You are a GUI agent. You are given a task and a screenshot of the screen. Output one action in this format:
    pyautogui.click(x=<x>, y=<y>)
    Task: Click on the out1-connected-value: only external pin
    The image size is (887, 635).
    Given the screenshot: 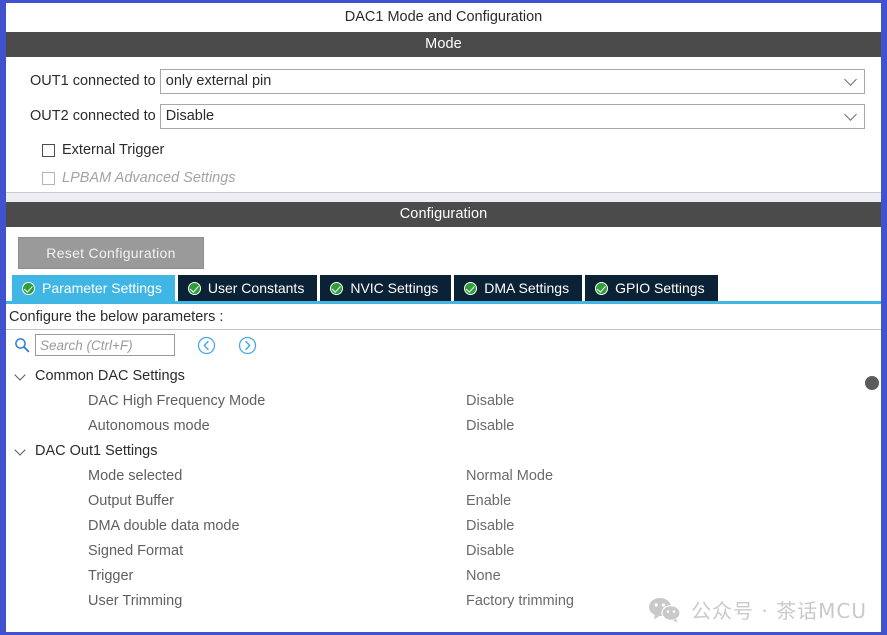 What is the action you would take?
    pyautogui.click(x=218, y=81)
    